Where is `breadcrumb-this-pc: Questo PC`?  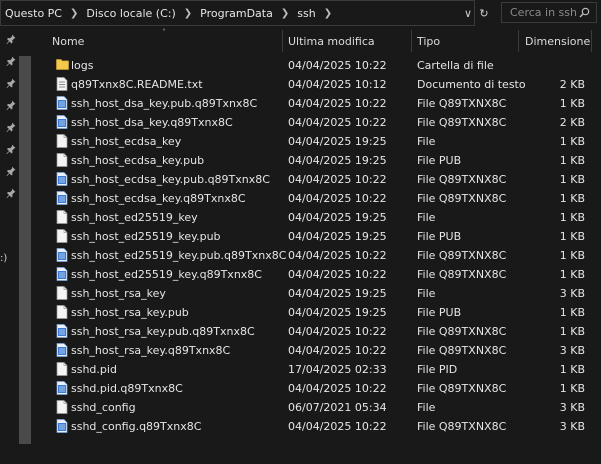 breadcrumb-this-pc: Questo PC is located at coordinates (33, 13).